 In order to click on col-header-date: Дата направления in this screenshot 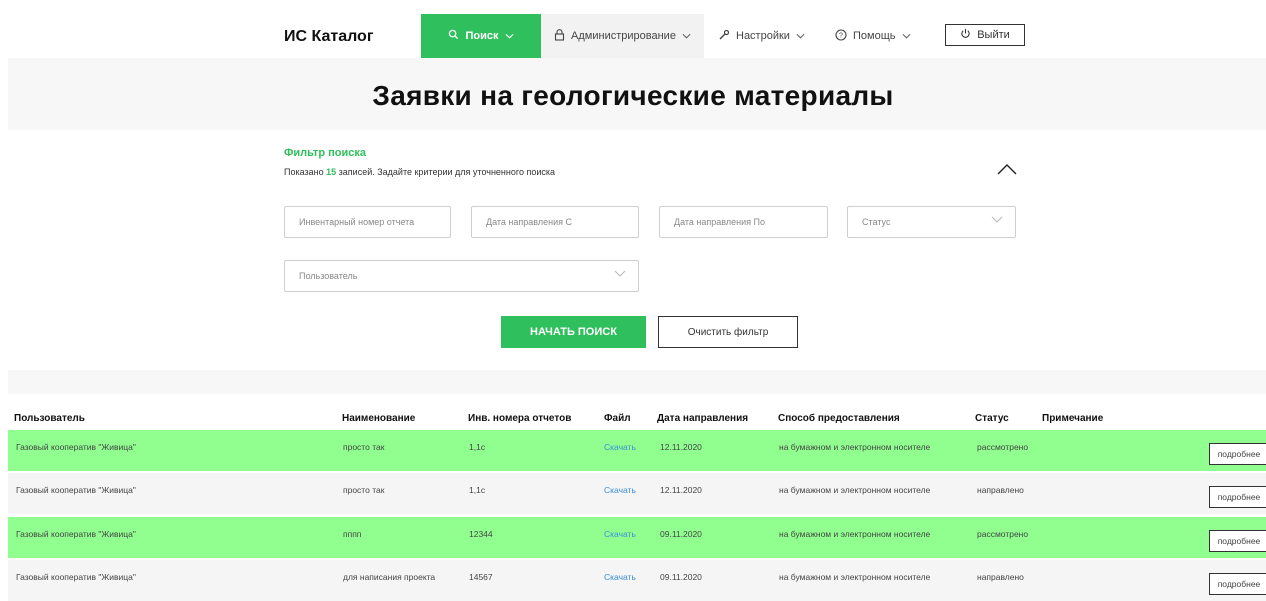, I will do `click(703, 418)`.